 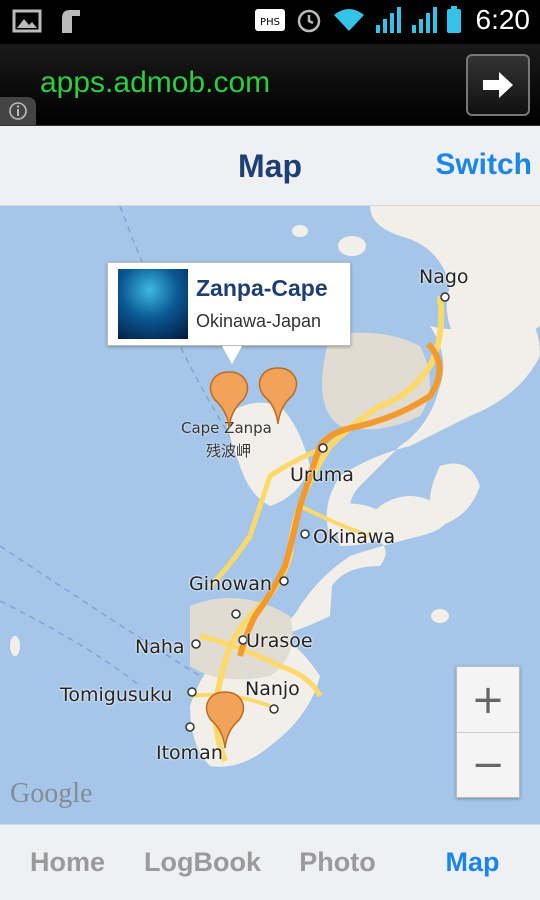 What do you see at coordinates (472, 862) in the screenshot?
I see `tab-map: Map` at bounding box center [472, 862].